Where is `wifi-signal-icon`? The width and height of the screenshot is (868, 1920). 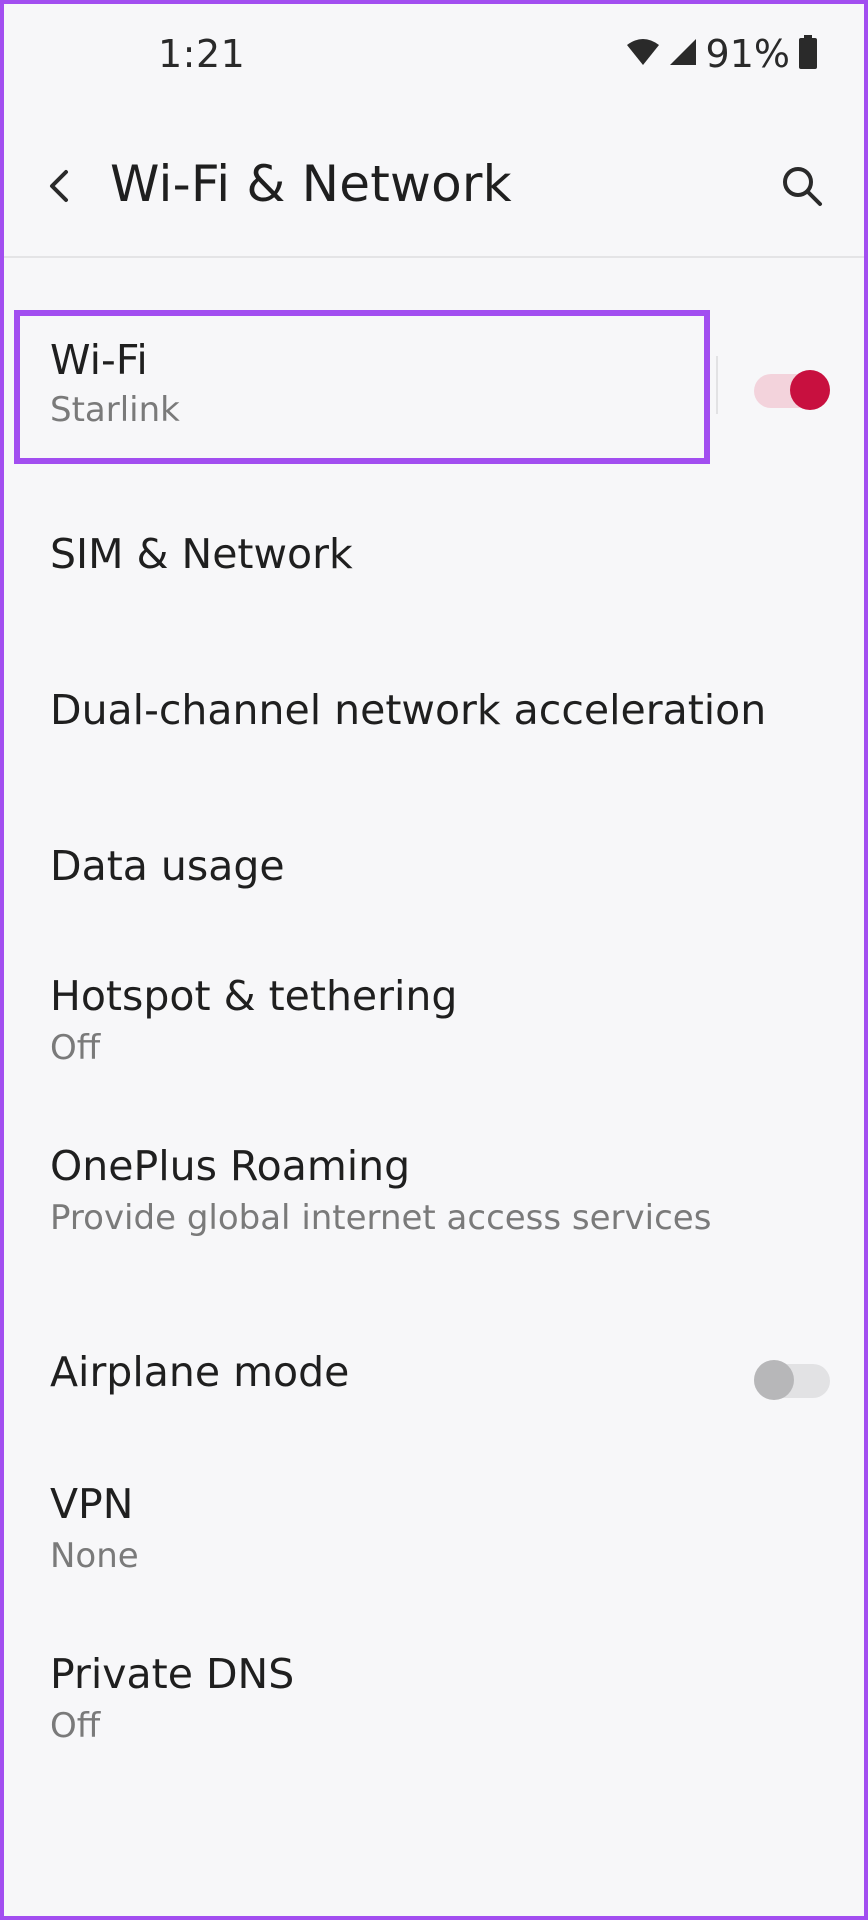
wifi-signal-icon is located at coordinates (643, 54).